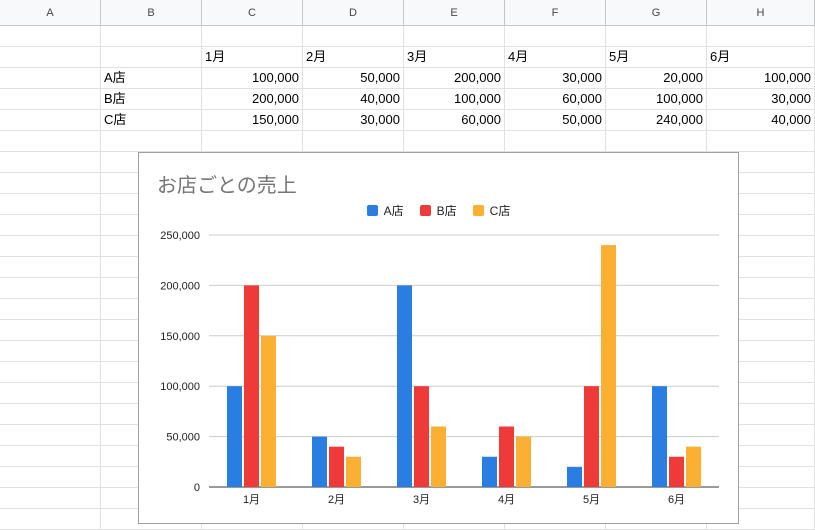 The height and width of the screenshot is (530, 815). What do you see at coordinates (151, 78) in the screenshot?
I see `store-label-cell: A店` at bounding box center [151, 78].